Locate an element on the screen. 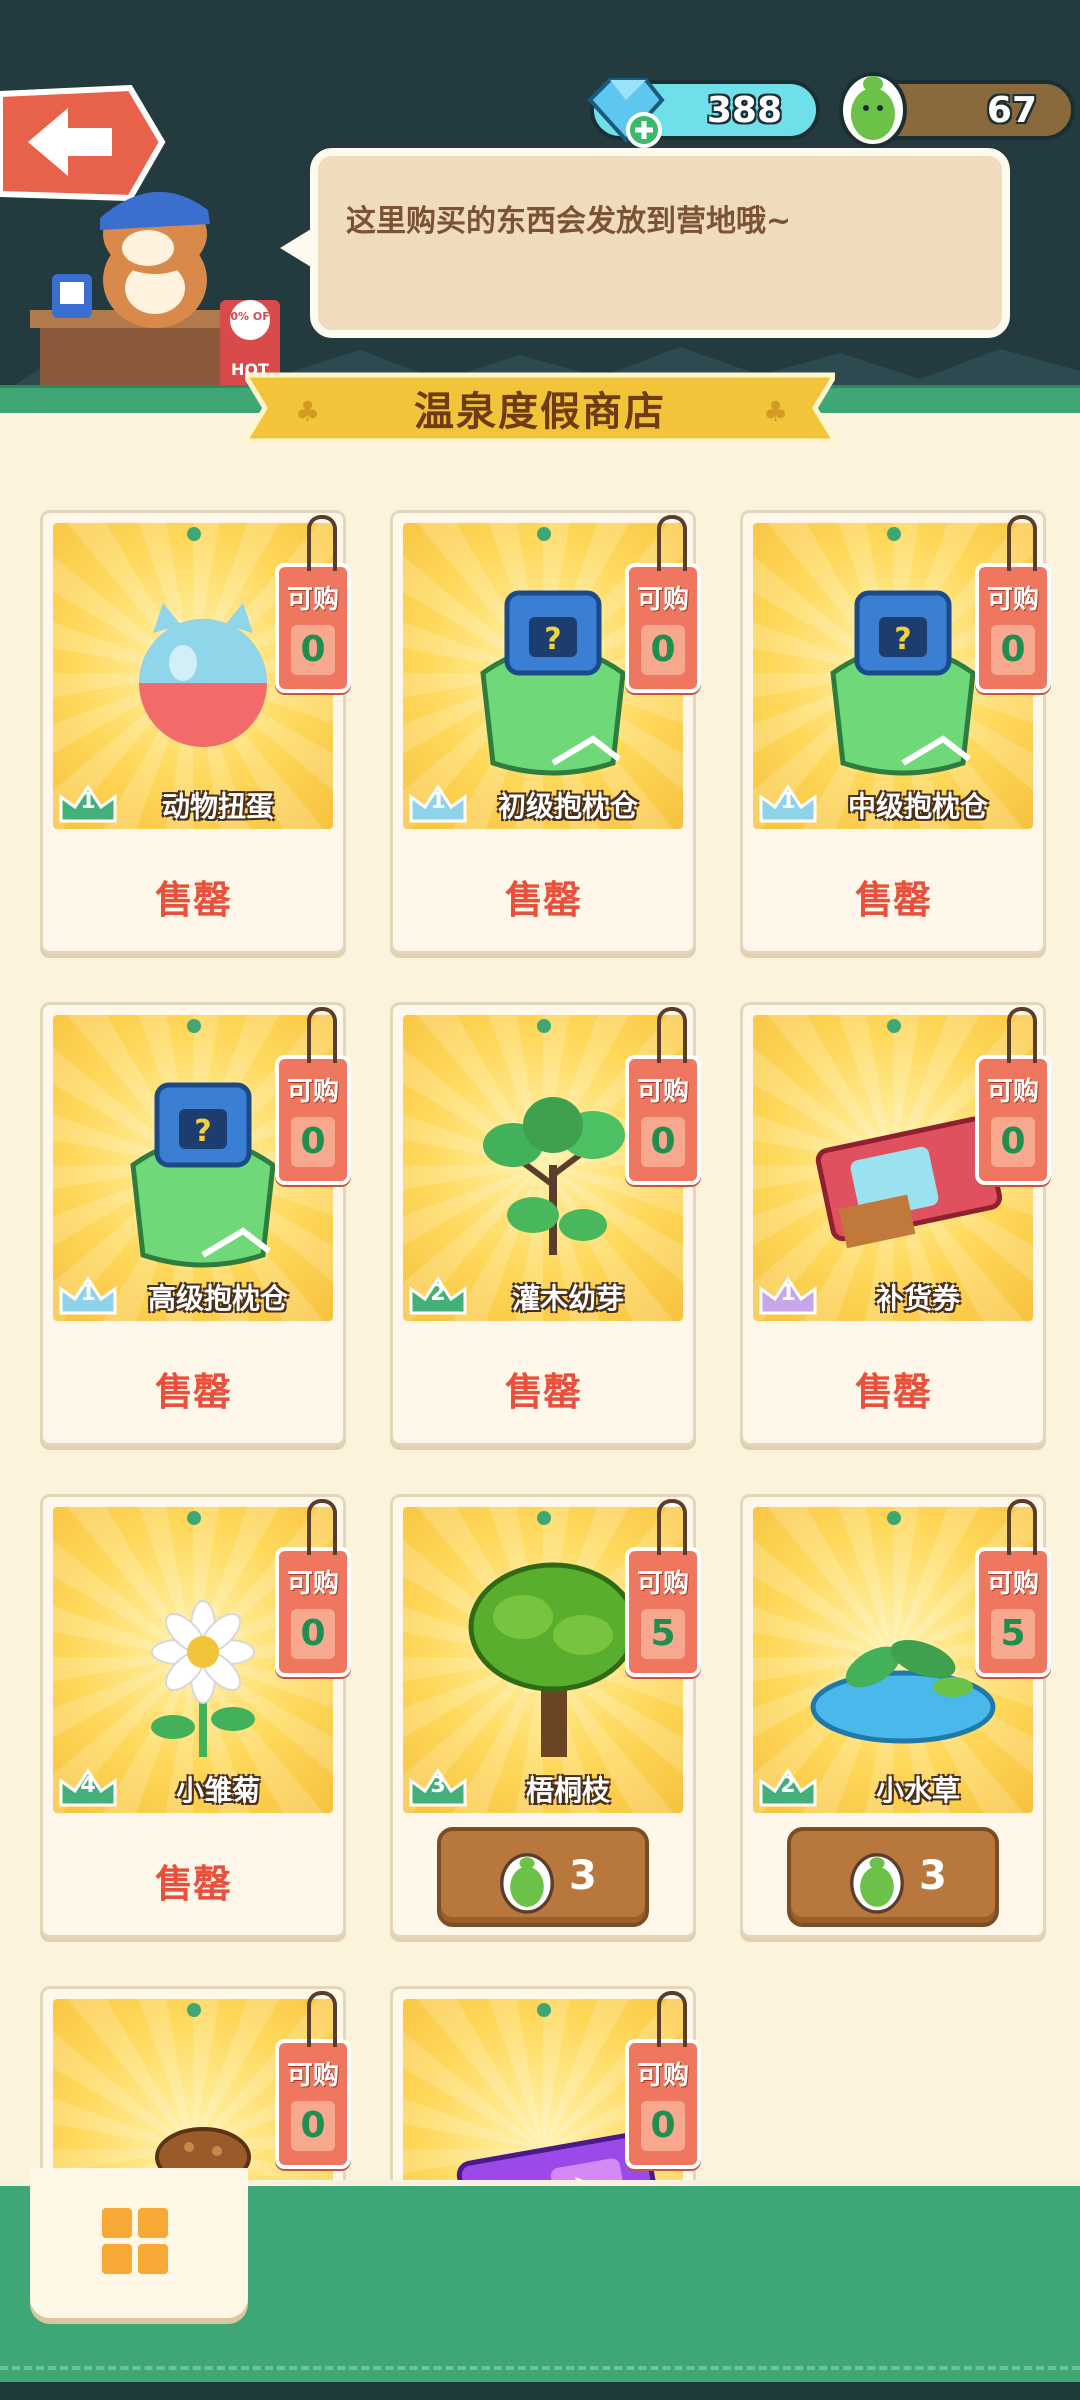 This screenshot has height=2400, width=1080. item-name: 中级抱枕仓 is located at coordinates (917, 806).